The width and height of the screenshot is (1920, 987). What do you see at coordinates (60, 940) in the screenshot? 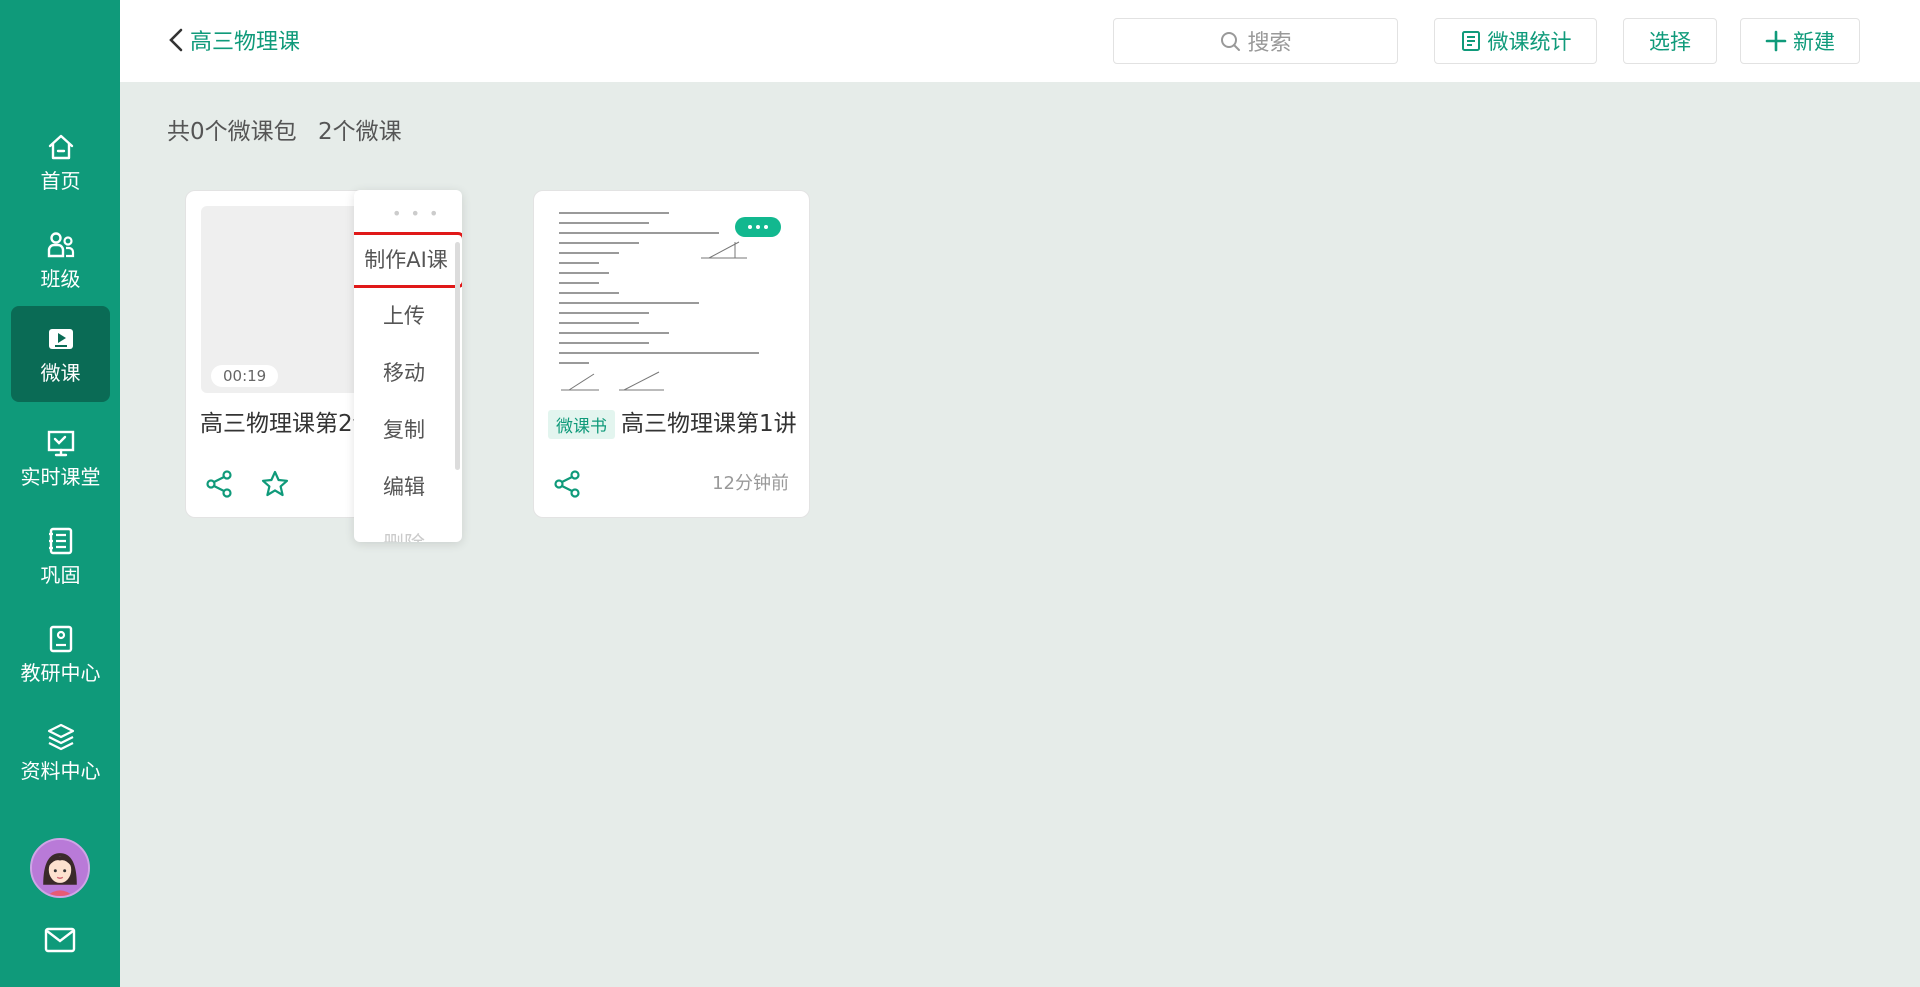
I see `mail-icon` at bounding box center [60, 940].